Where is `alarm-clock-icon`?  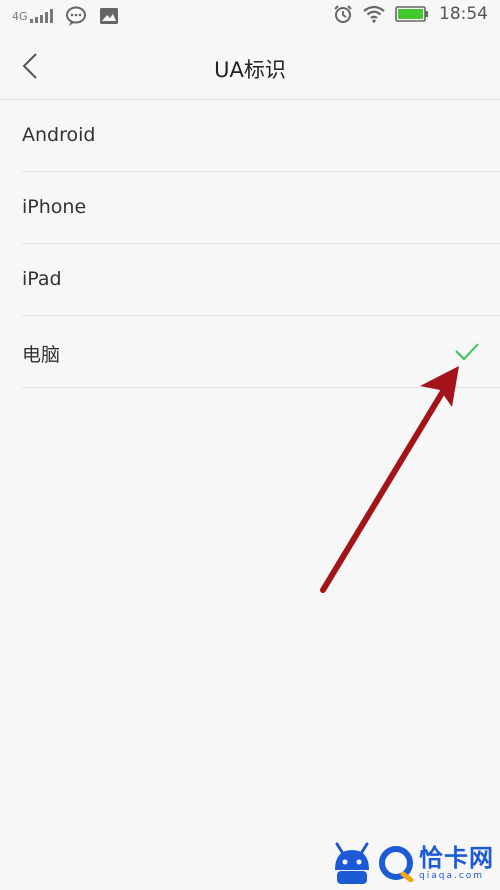
alarm-clock-icon is located at coordinates (343, 14).